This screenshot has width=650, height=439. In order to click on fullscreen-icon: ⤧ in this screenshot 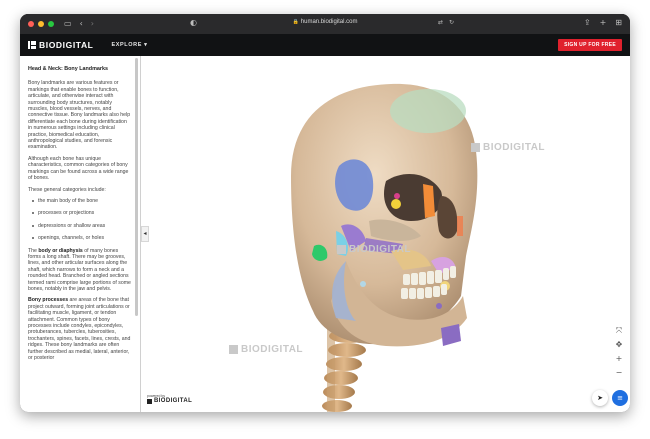, I will do `click(619, 331)`.